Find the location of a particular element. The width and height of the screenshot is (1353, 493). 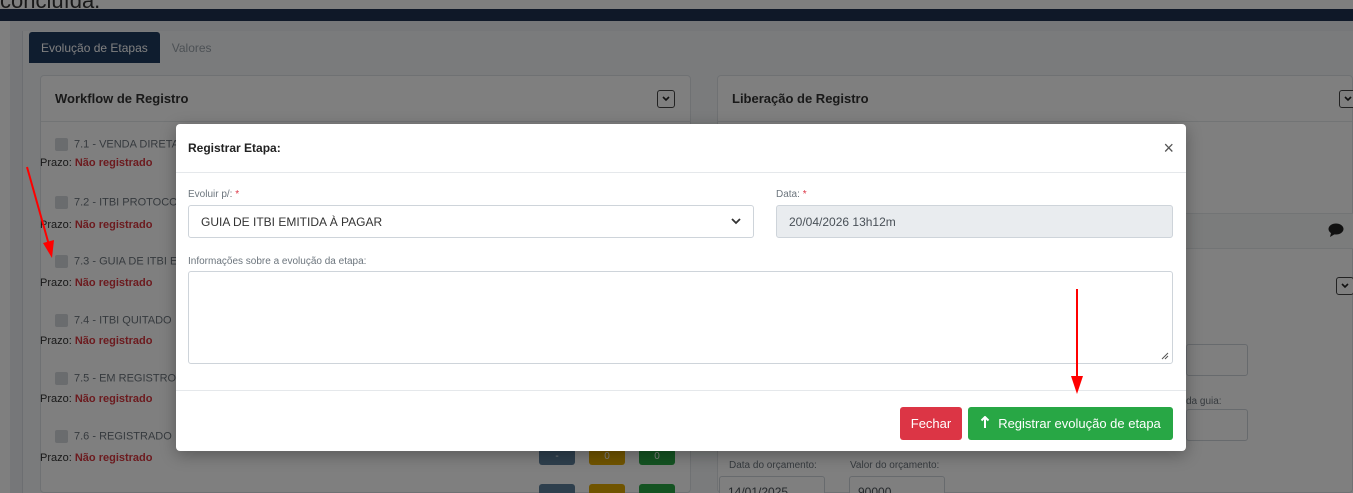

data-input: 20/04/2026 13h12m is located at coordinates (974, 221).